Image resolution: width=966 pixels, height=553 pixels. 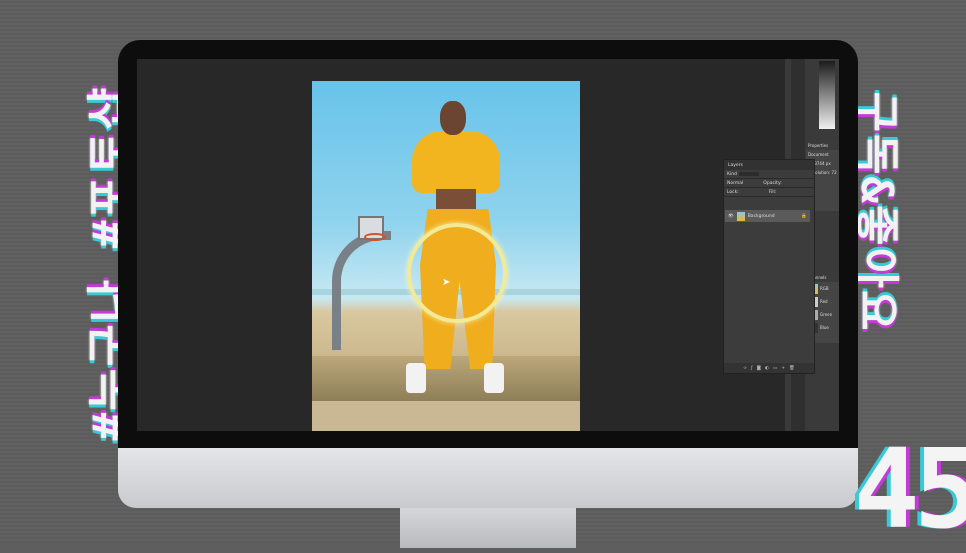 What do you see at coordinates (759, 368) in the screenshot?
I see `mask-icon: ◙` at bounding box center [759, 368].